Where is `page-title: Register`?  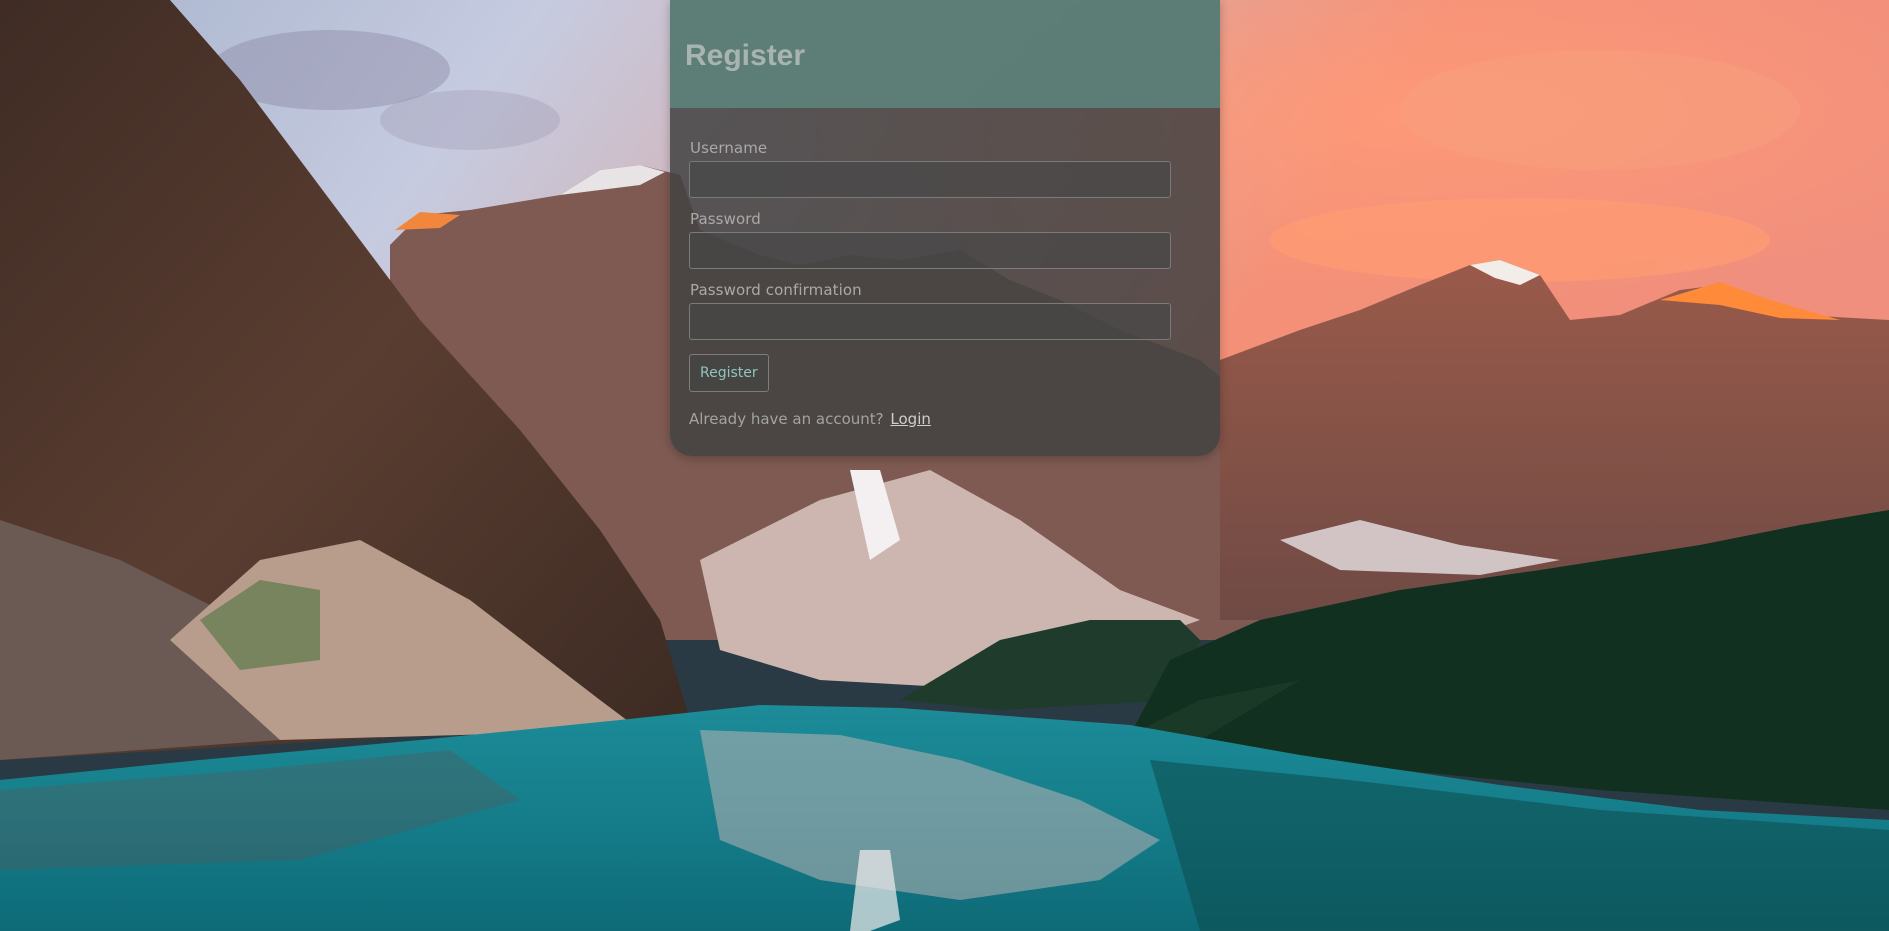 page-title: Register is located at coordinates (745, 55).